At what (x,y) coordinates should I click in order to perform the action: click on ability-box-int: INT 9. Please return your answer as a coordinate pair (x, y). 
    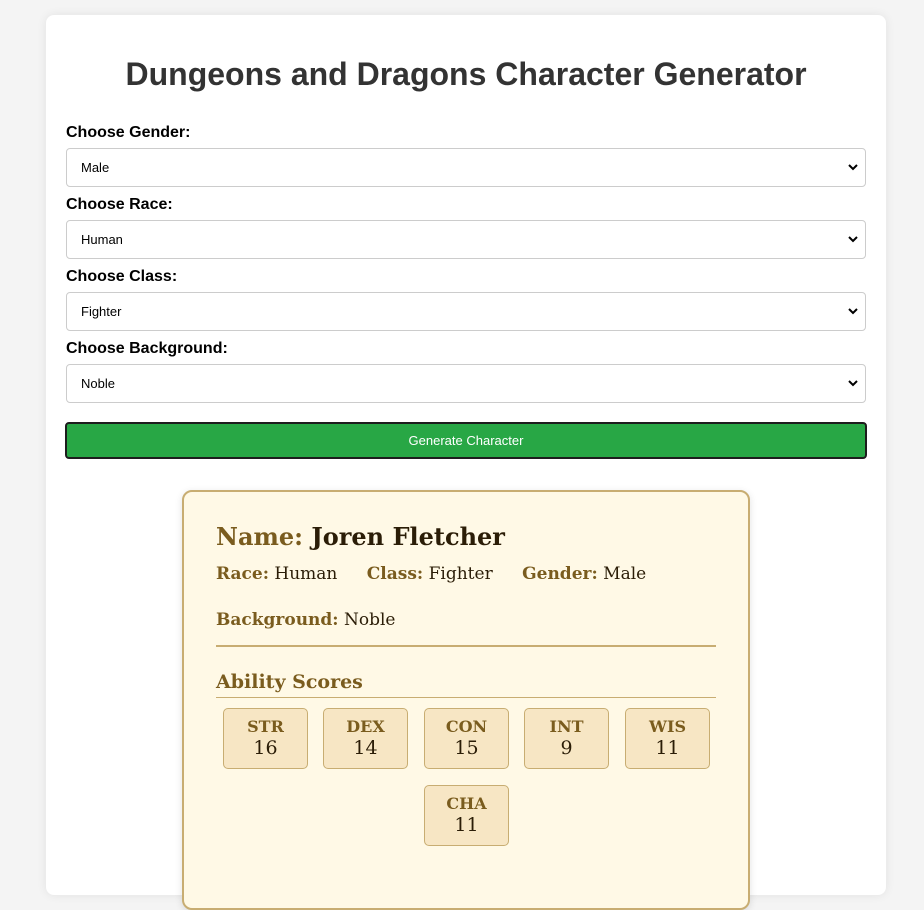
    Looking at the image, I should click on (566, 738).